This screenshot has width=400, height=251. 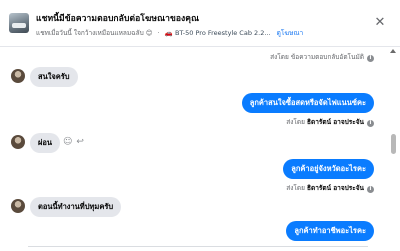 What do you see at coordinates (290, 33) in the screenshot?
I see `view-ad-link: ดูโฆษณา` at bounding box center [290, 33].